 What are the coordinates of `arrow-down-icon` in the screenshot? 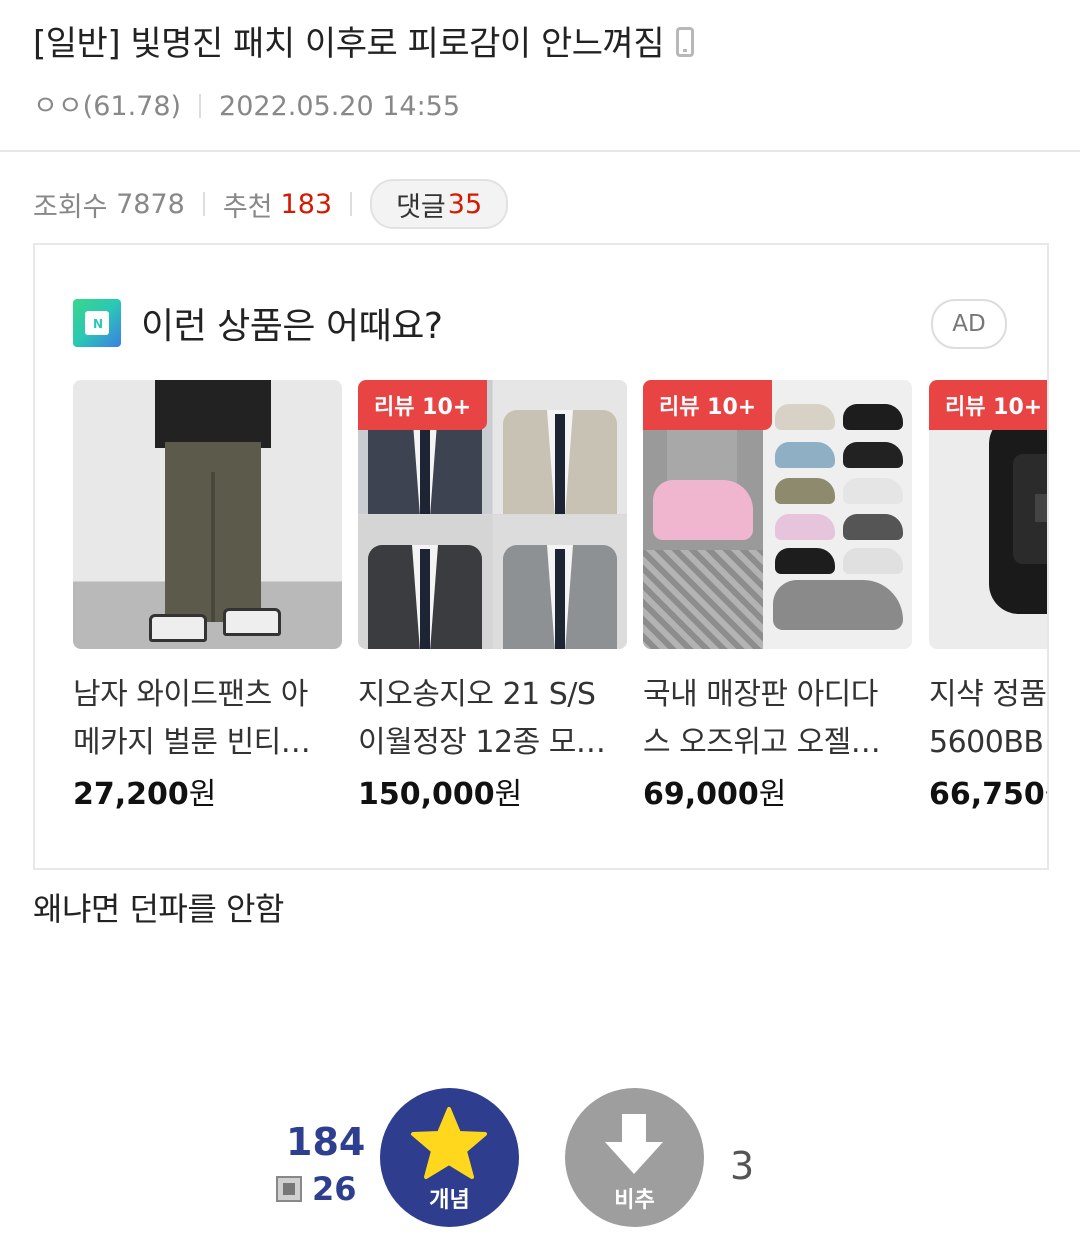 It's located at (634, 1144).